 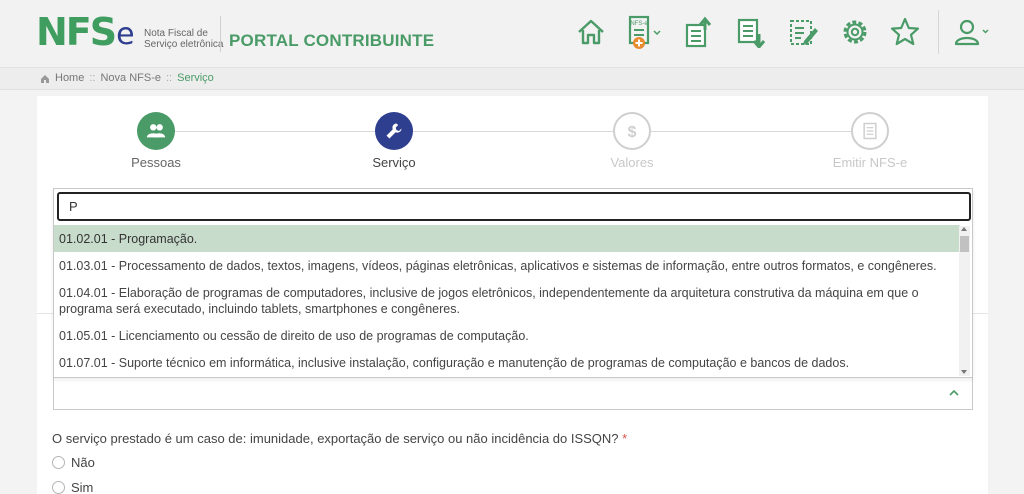 What do you see at coordinates (513, 131) in the screenshot?
I see `stepper-track` at bounding box center [513, 131].